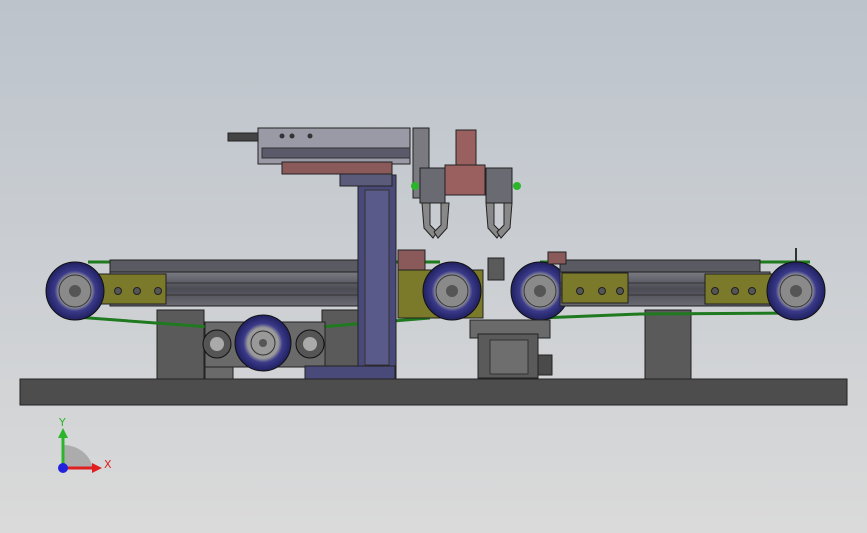 The height and width of the screenshot is (533, 867). What do you see at coordinates (63, 468) in the screenshot?
I see `z-axis-dot` at bounding box center [63, 468].